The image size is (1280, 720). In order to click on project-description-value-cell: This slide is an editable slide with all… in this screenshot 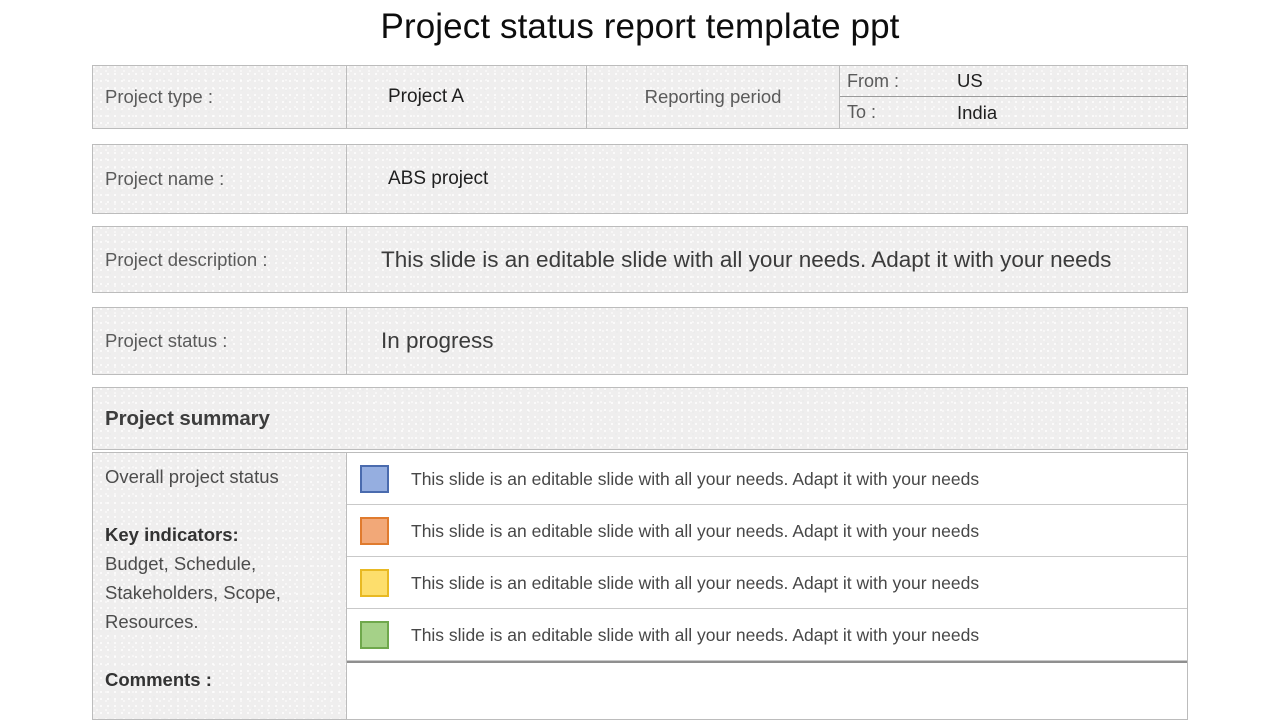, I will do `click(767, 259)`.